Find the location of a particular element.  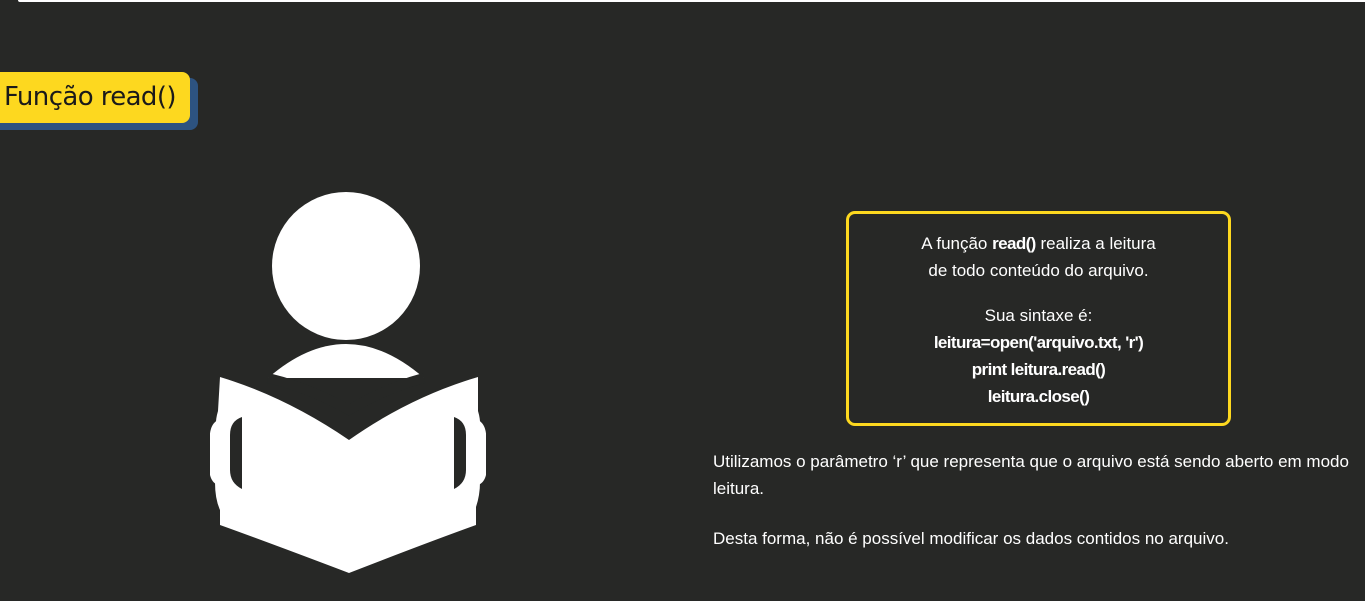

top-divider is located at coordinates (691, 1).